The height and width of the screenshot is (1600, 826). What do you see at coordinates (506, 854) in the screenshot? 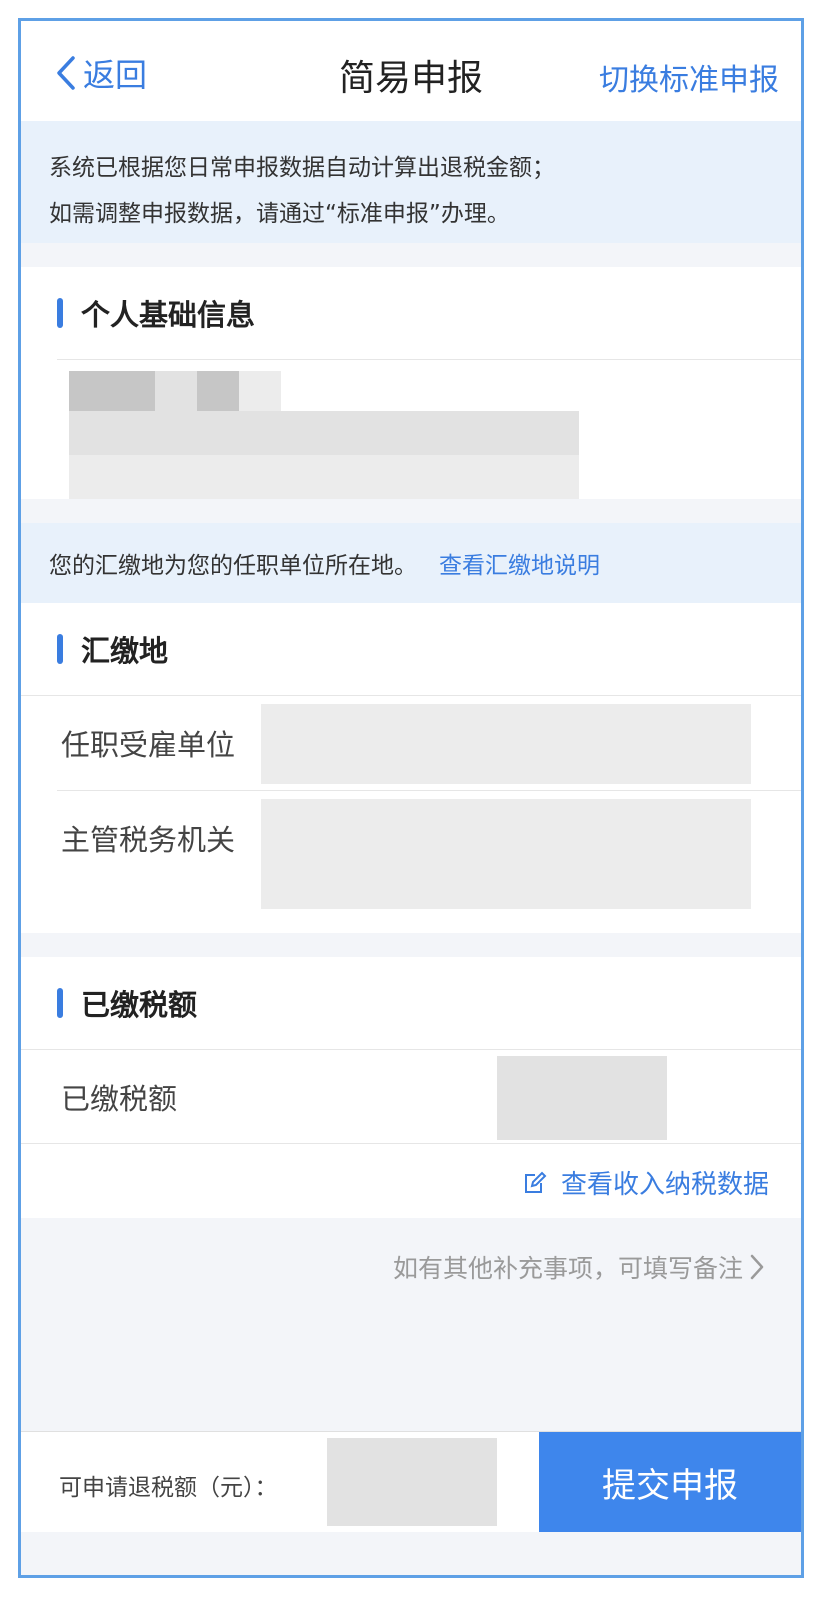
I see `tax-authority-value-redacted` at bounding box center [506, 854].